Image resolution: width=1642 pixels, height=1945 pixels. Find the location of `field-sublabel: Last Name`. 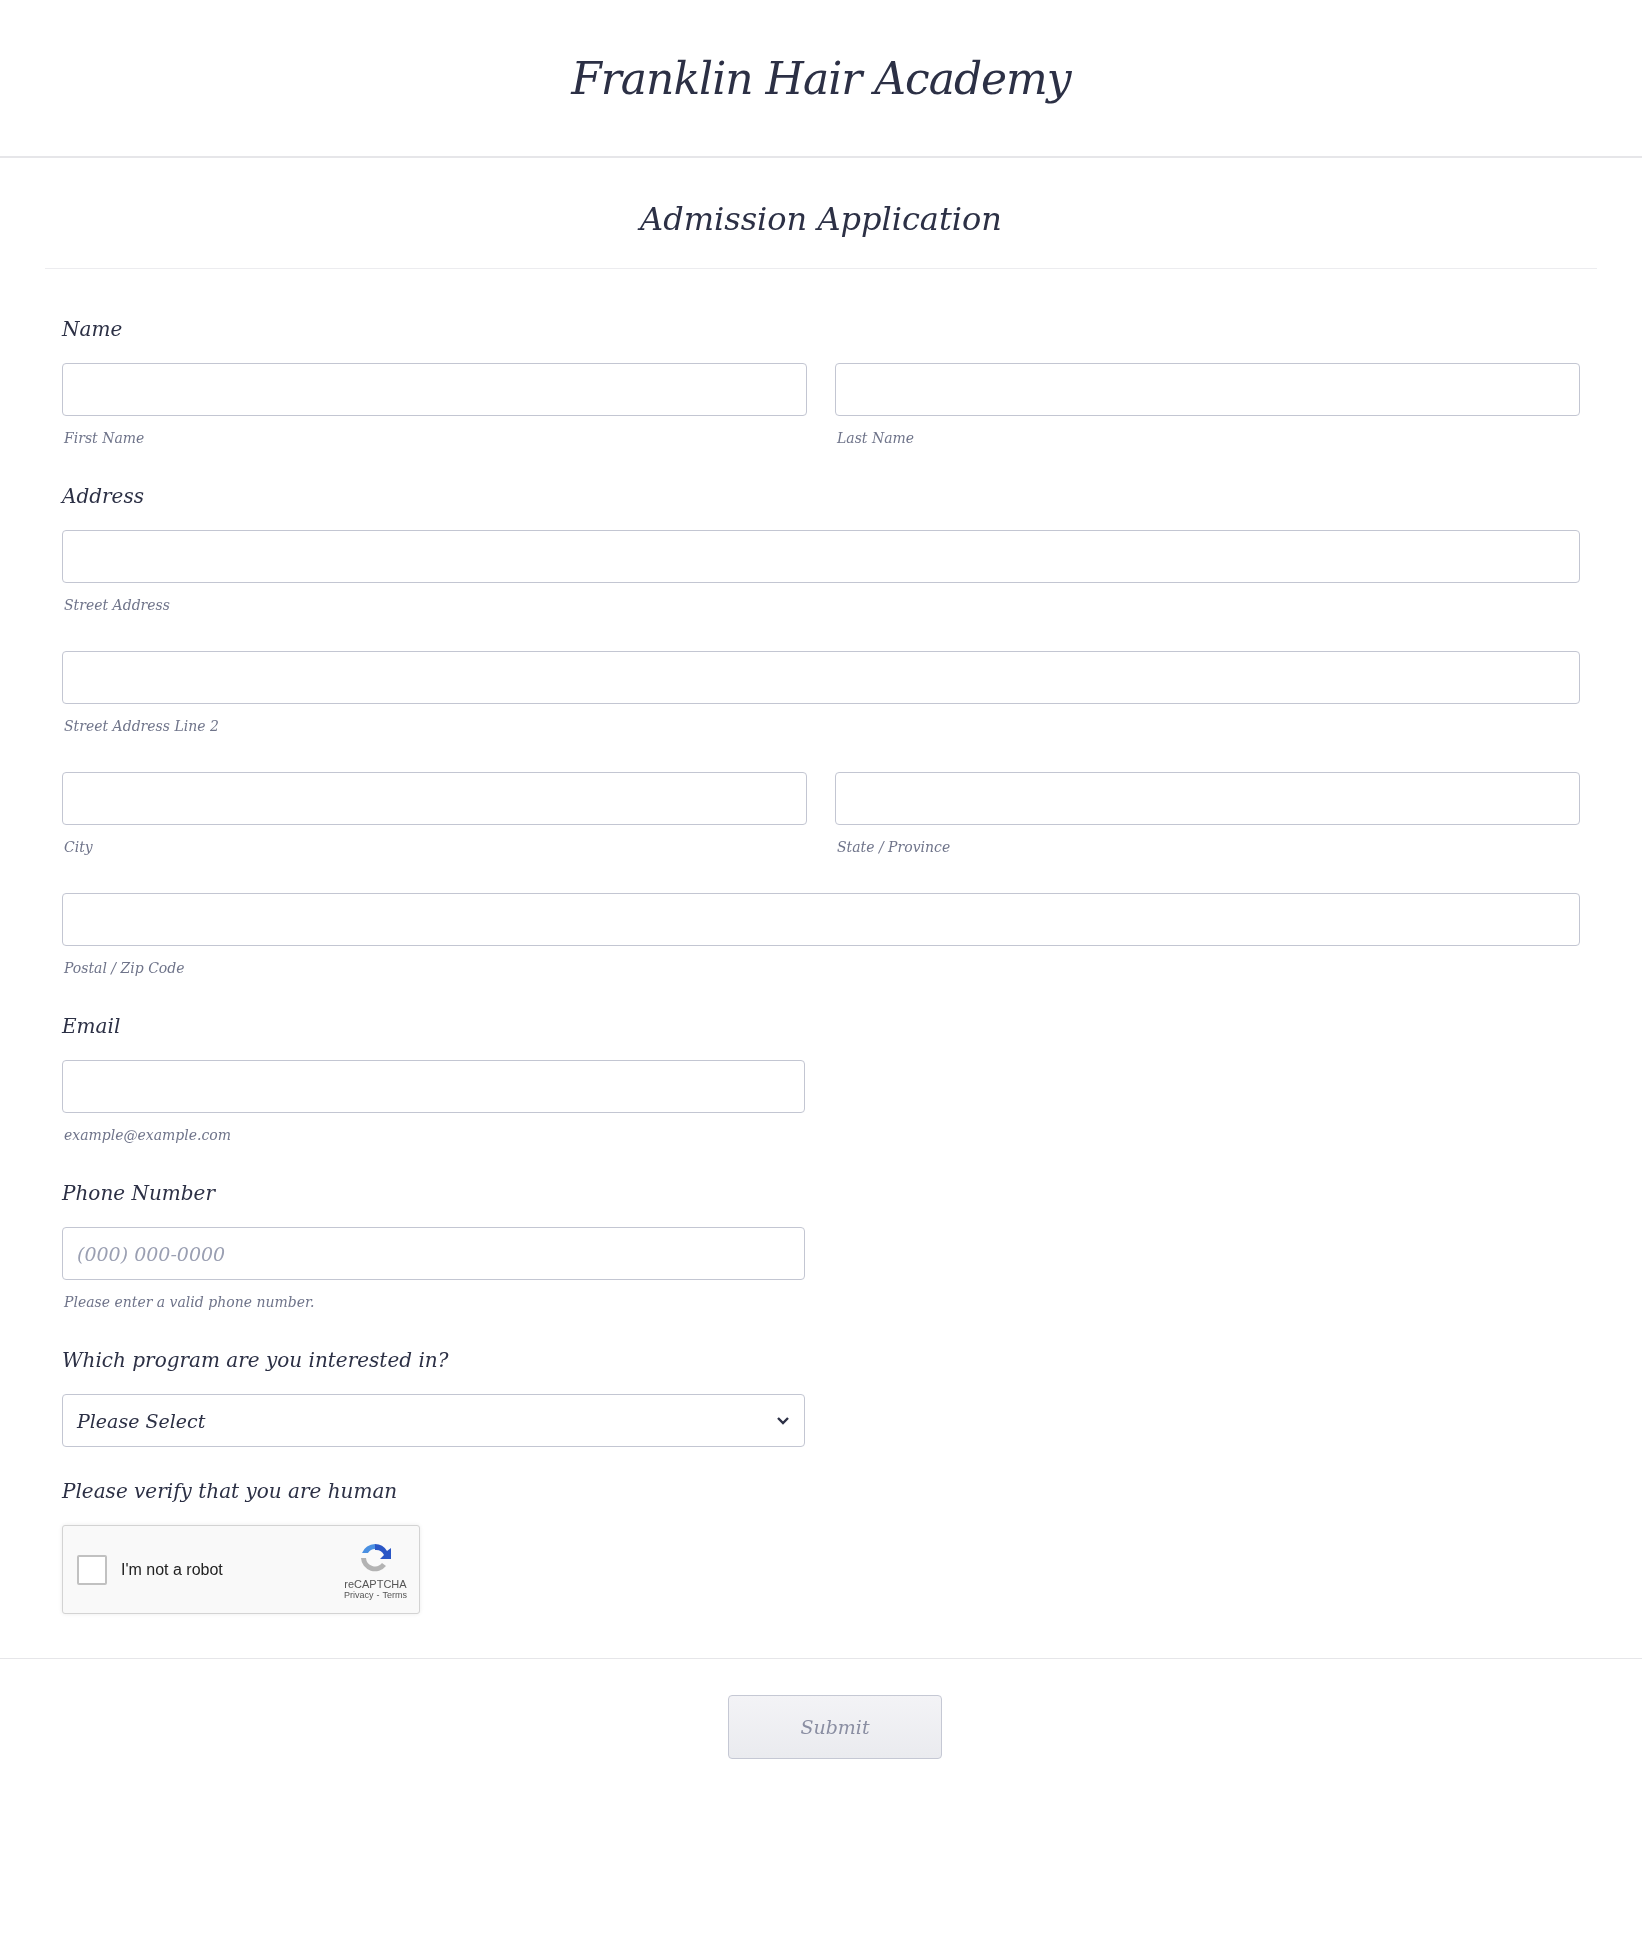

field-sublabel: Last Name is located at coordinates (876, 438).